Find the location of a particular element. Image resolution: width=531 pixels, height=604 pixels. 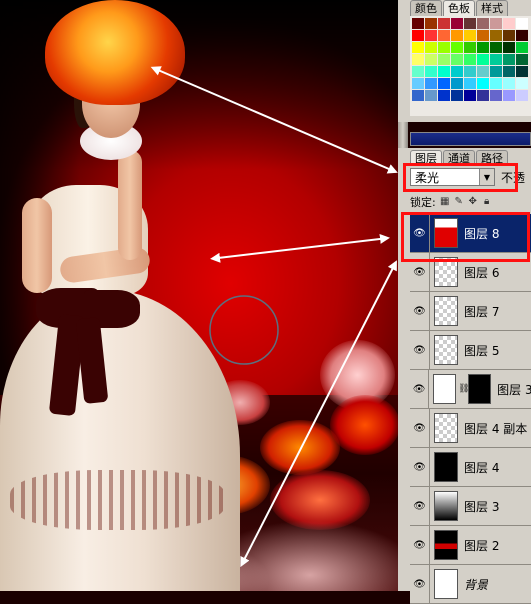

layer-row: 👁︎ 图层 3 is located at coordinates (470, 506).